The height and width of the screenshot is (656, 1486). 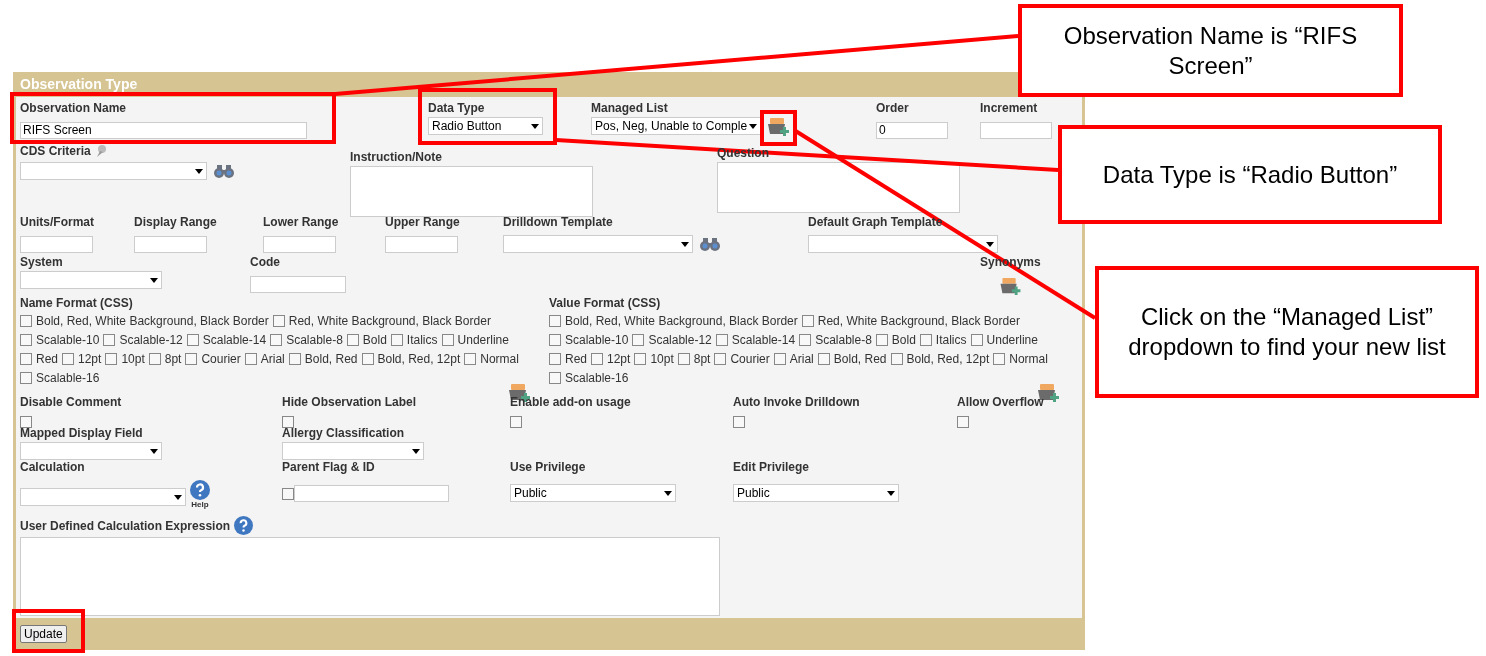 I want to click on field-label: Use Privilege, so click(x=548, y=467).